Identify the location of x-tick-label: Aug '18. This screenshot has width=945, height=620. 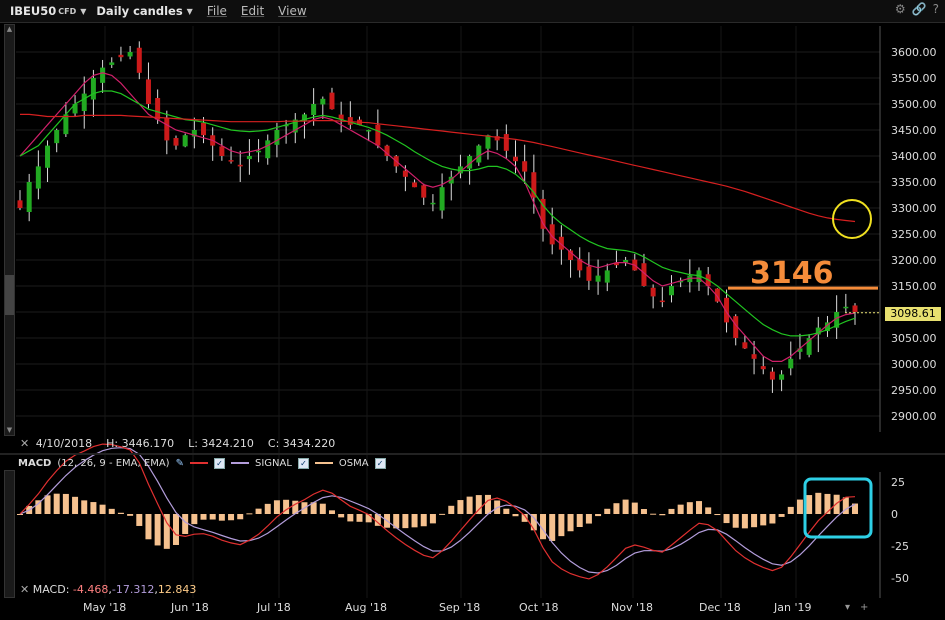
(366, 607).